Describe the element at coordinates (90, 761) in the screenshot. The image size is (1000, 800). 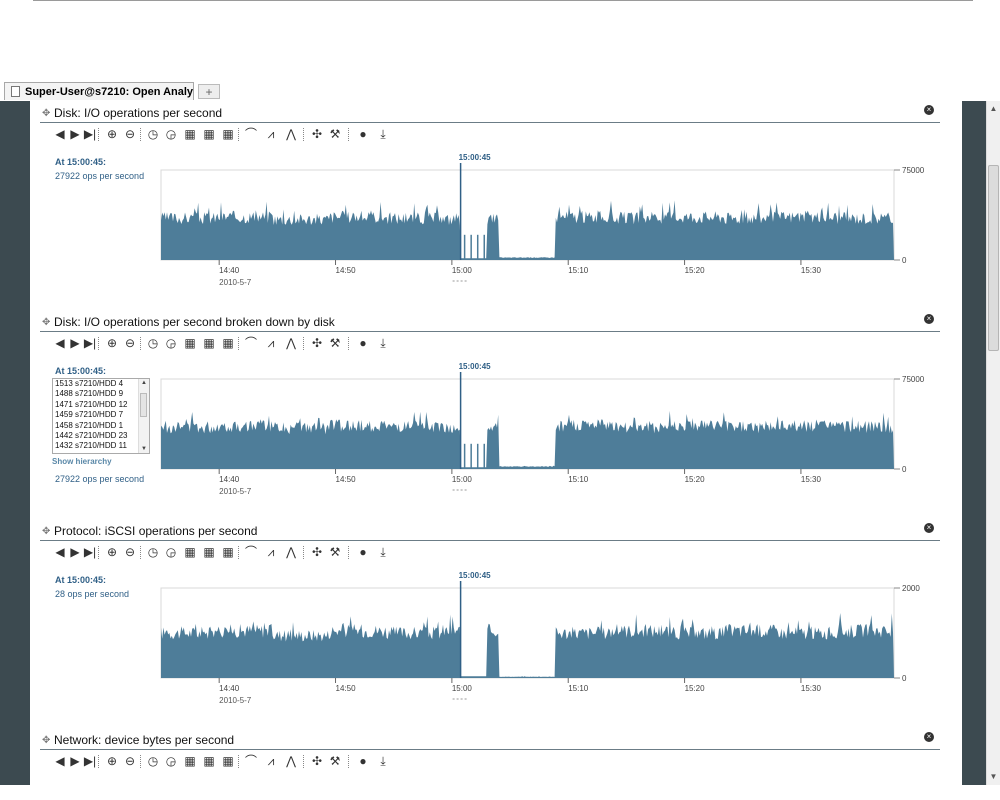
I see `jump-end-icon: ▶|` at that location.